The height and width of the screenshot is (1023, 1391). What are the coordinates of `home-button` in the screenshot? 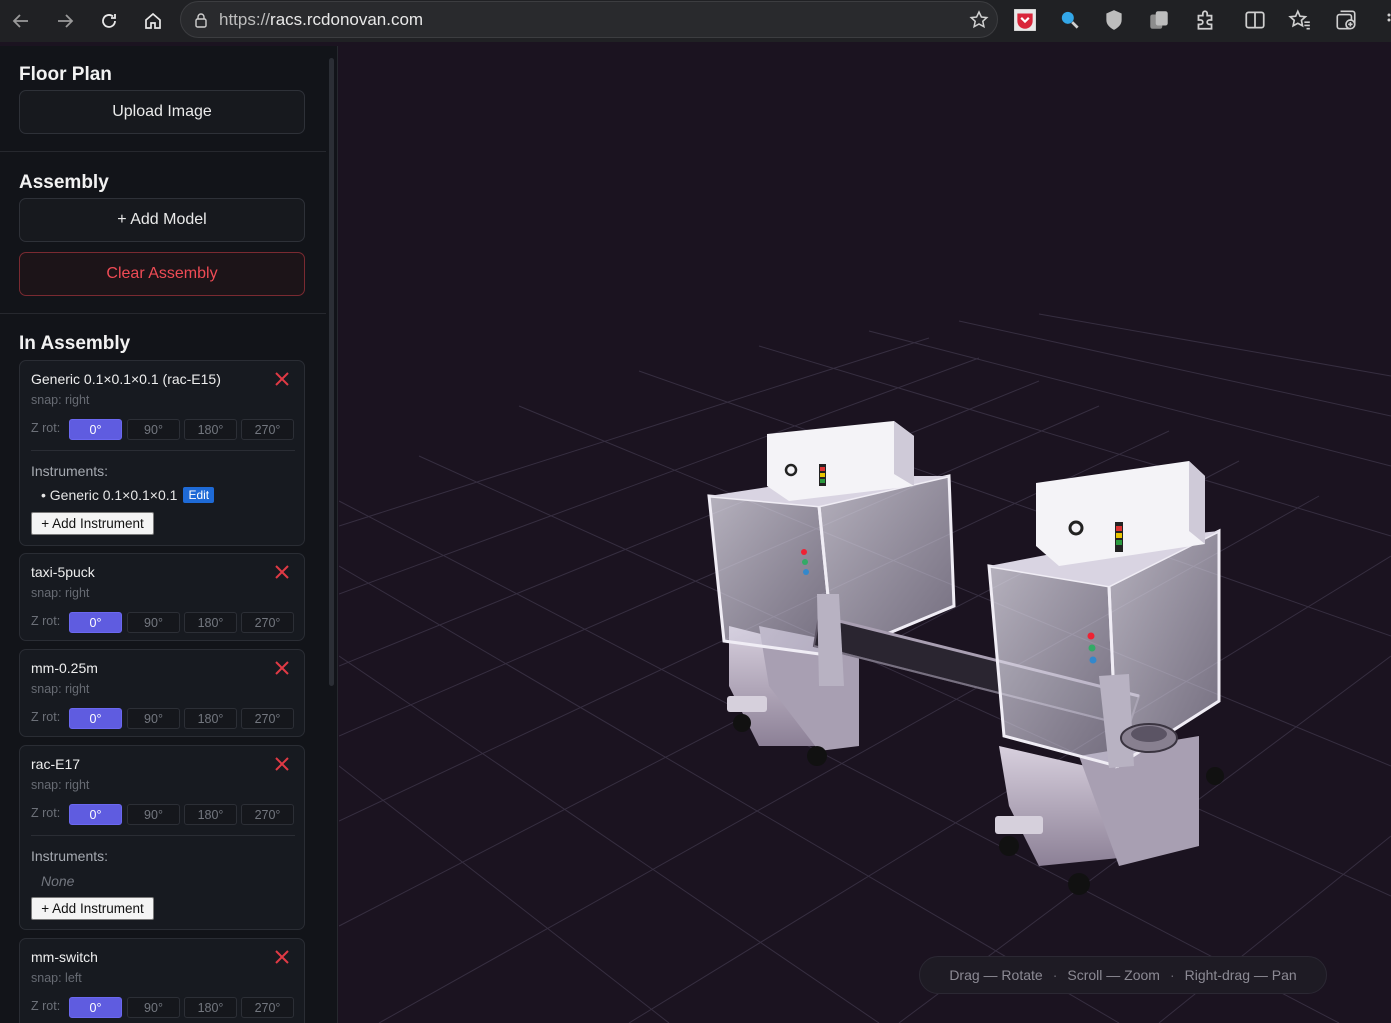 It's located at (153, 21).